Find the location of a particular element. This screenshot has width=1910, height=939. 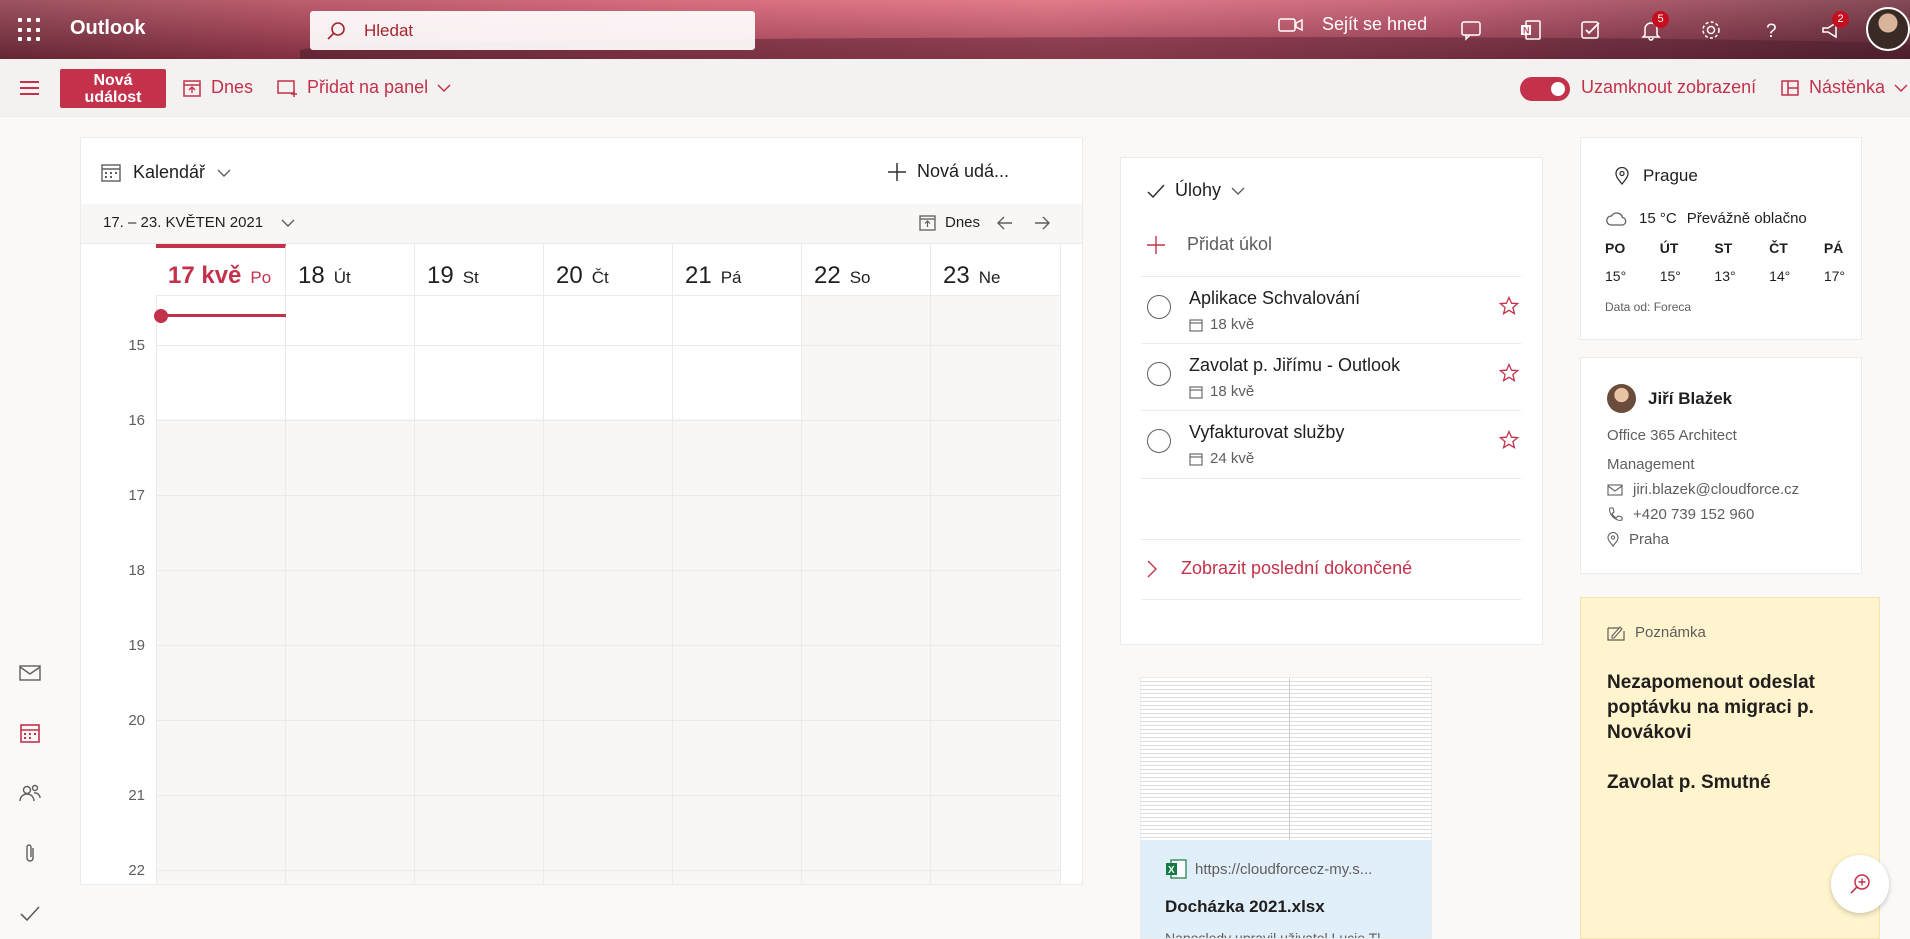

profile-location: Praha is located at coordinates (1649, 539).